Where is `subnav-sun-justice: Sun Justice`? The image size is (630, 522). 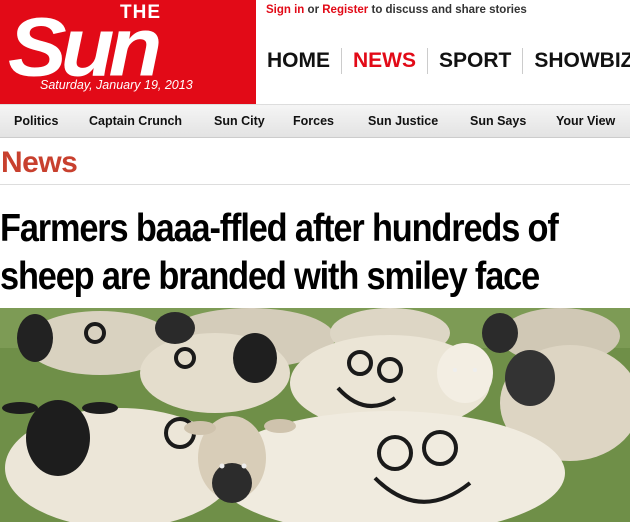 subnav-sun-justice: Sun Justice is located at coordinates (403, 121).